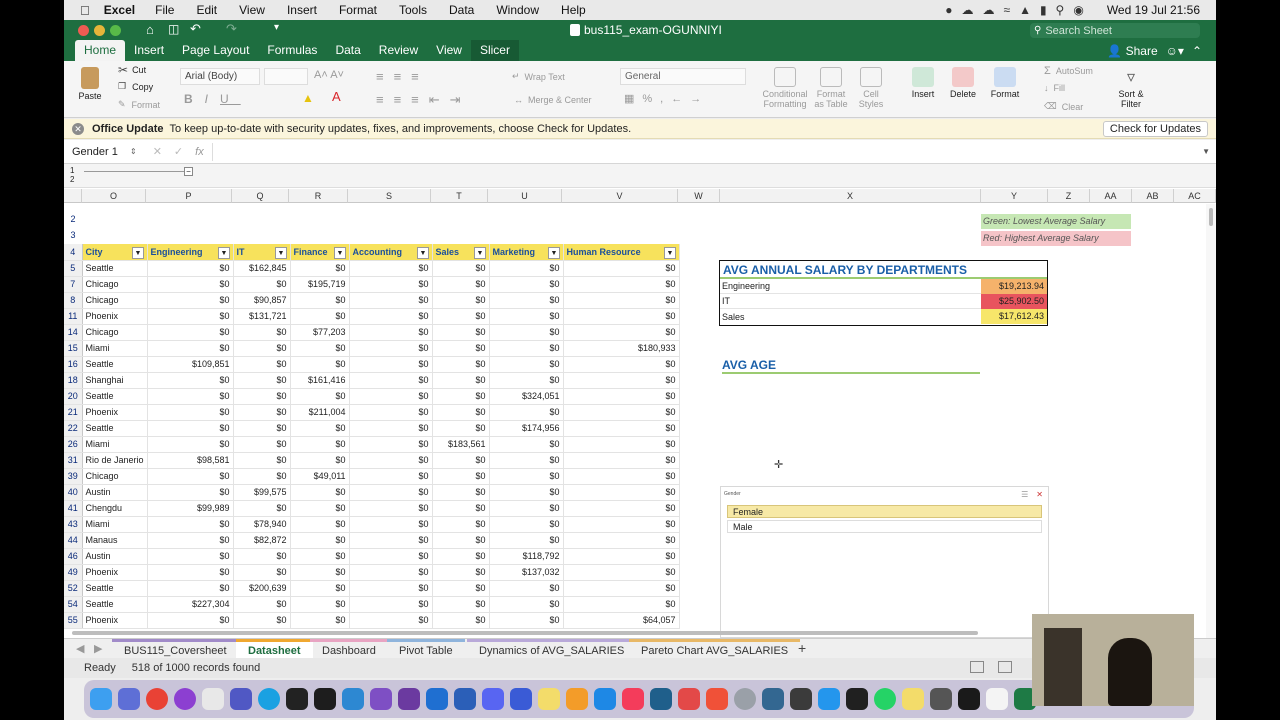 The width and height of the screenshot is (1280, 720). Describe the element at coordinates (525, 633) in the screenshot. I see `horizontal-scroll-thumb` at that location.